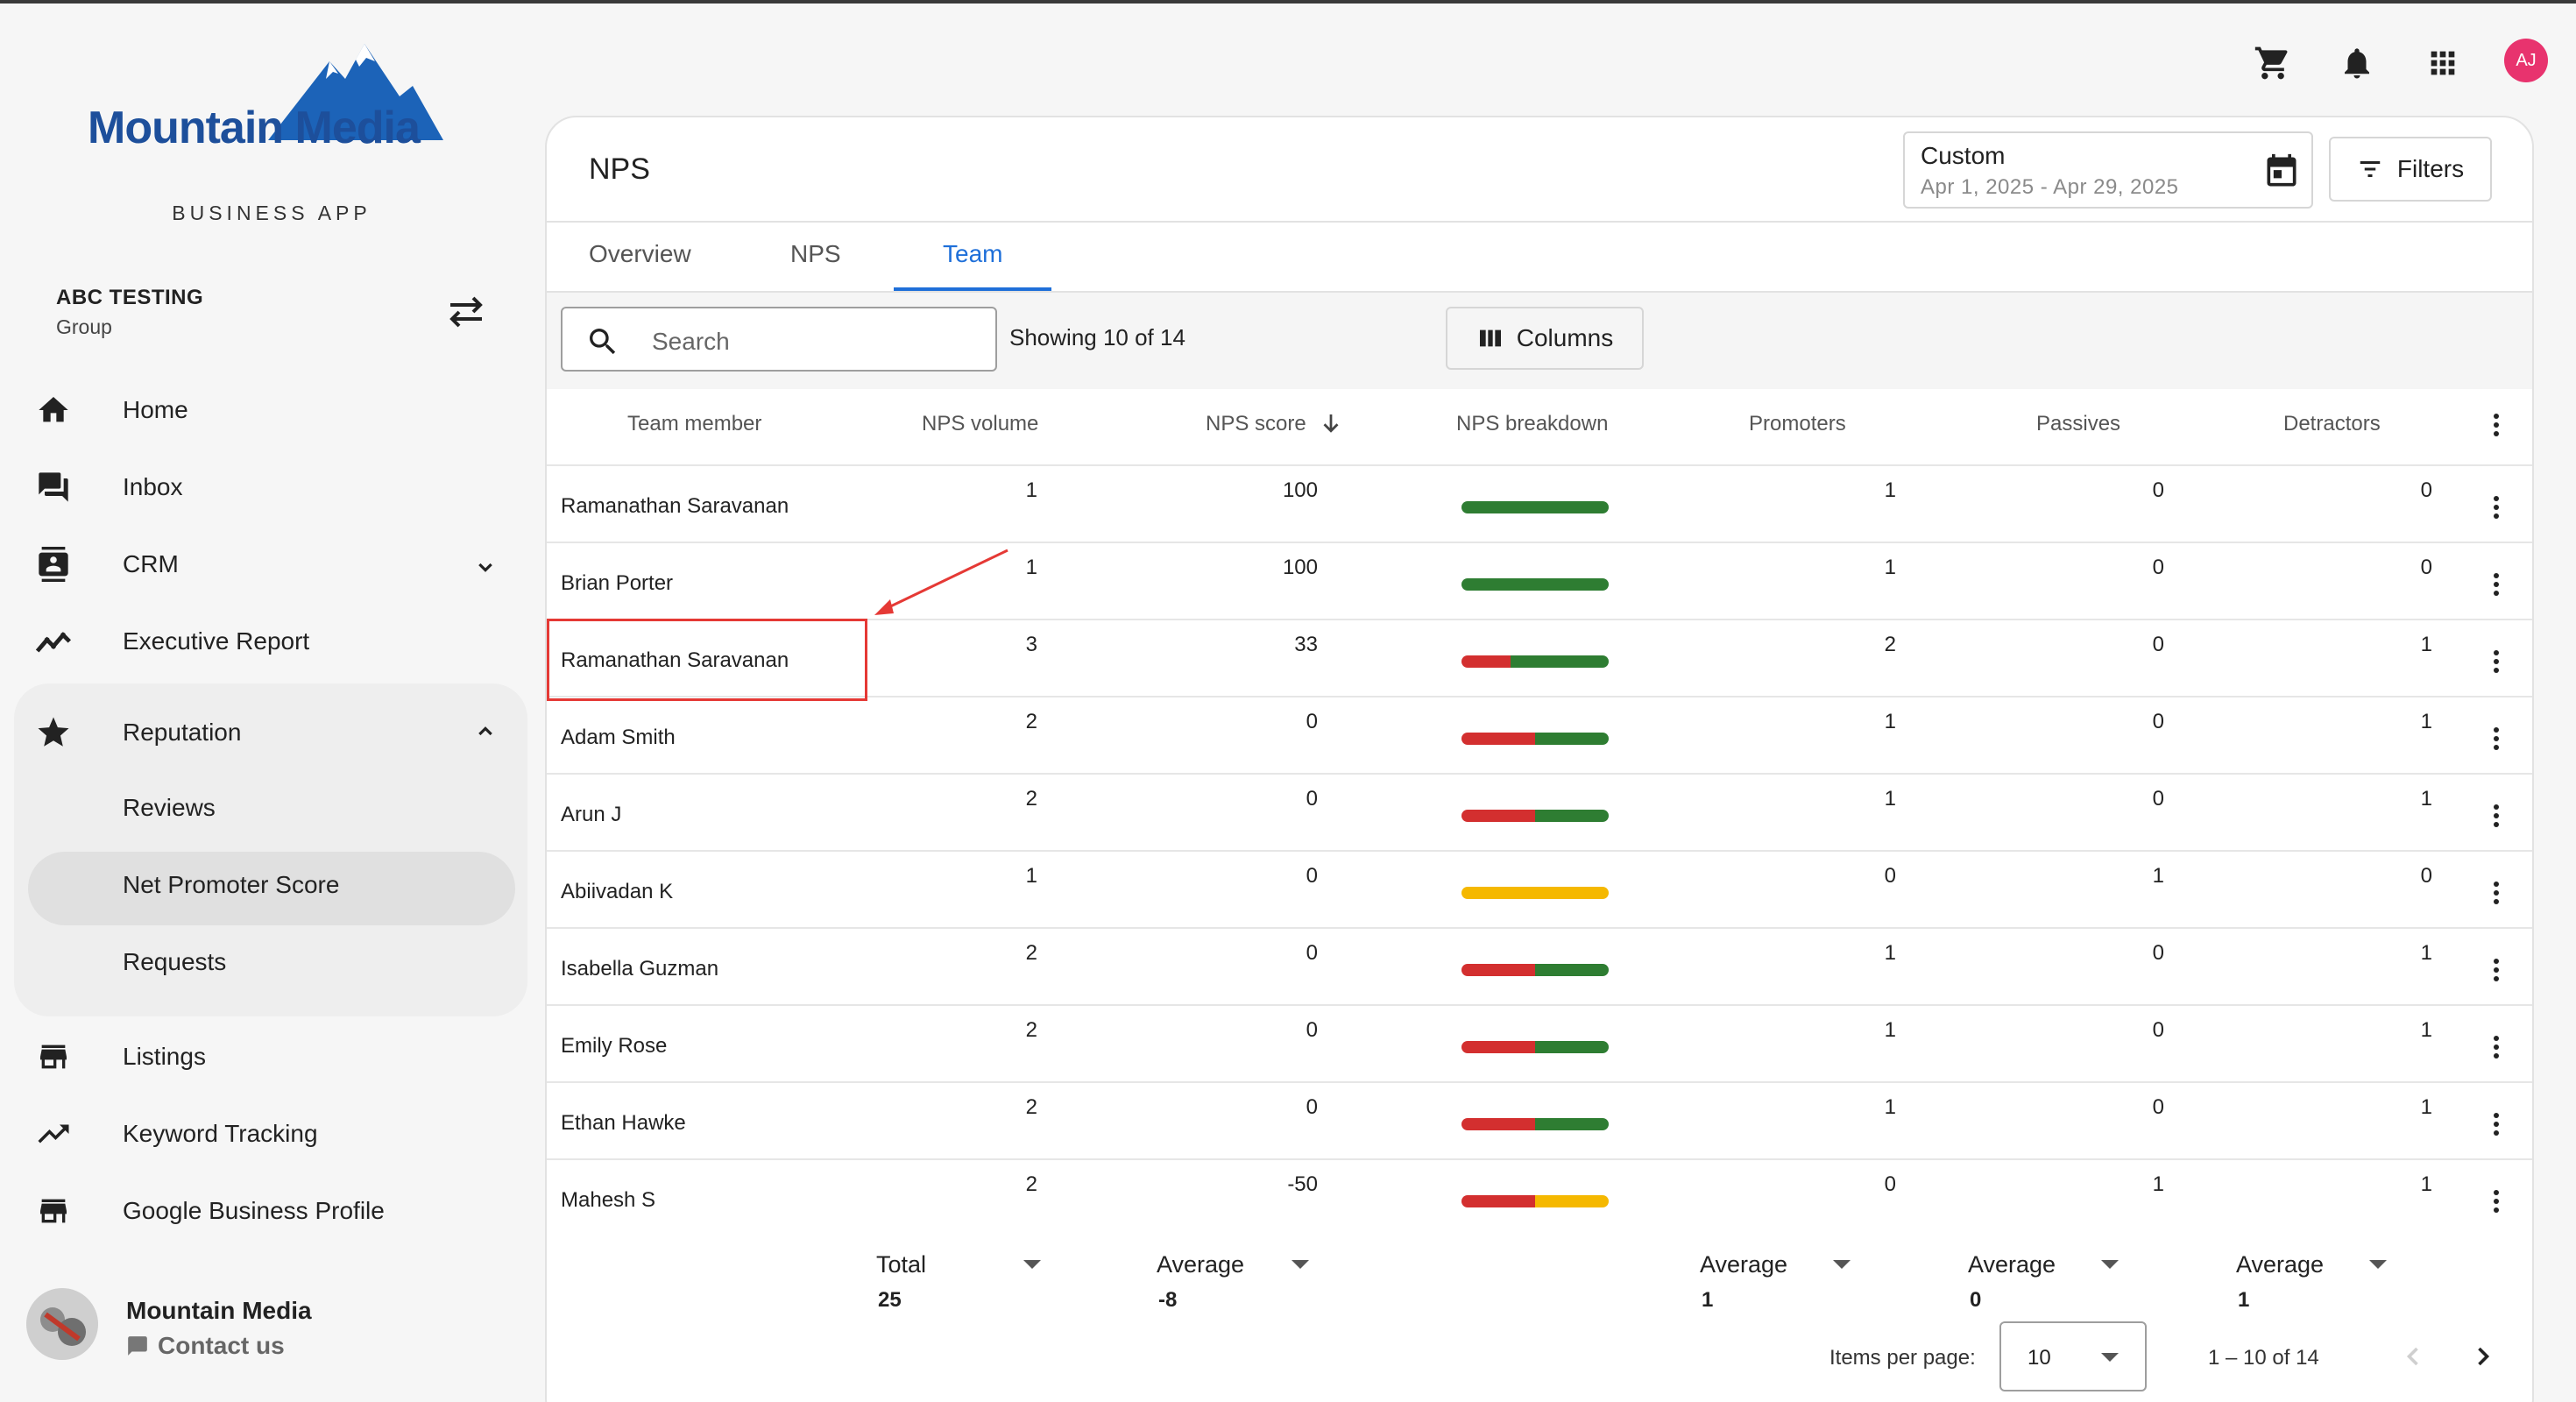 The height and width of the screenshot is (1402, 2576). What do you see at coordinates (107, 487) in the screenshot?
I see `sidebar-item-inbox: Inbox` at bounding box center [107, 487].